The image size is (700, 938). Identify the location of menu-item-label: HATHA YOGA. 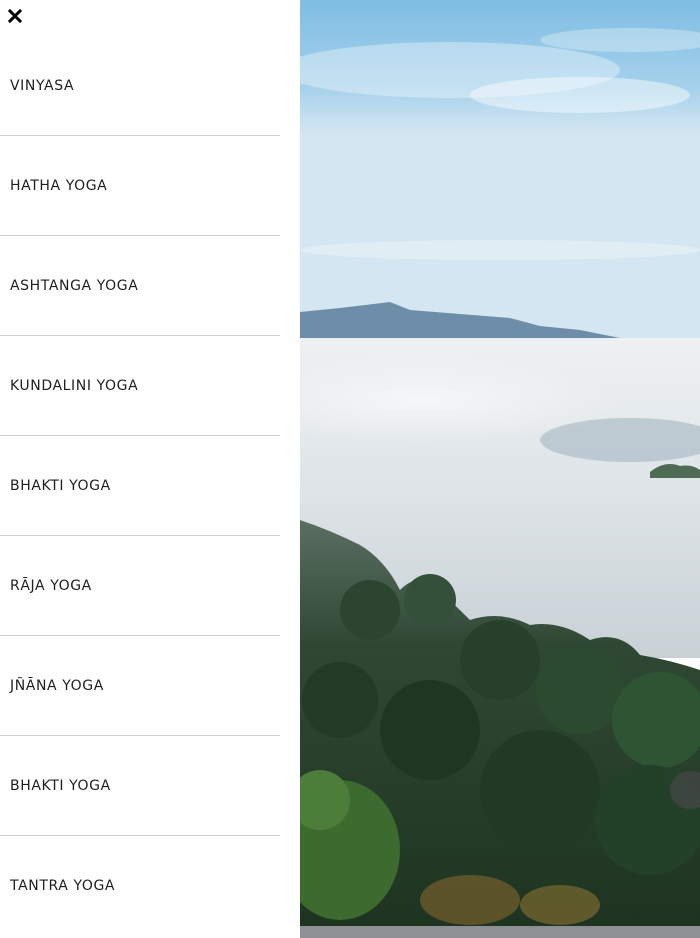
(59, 185).